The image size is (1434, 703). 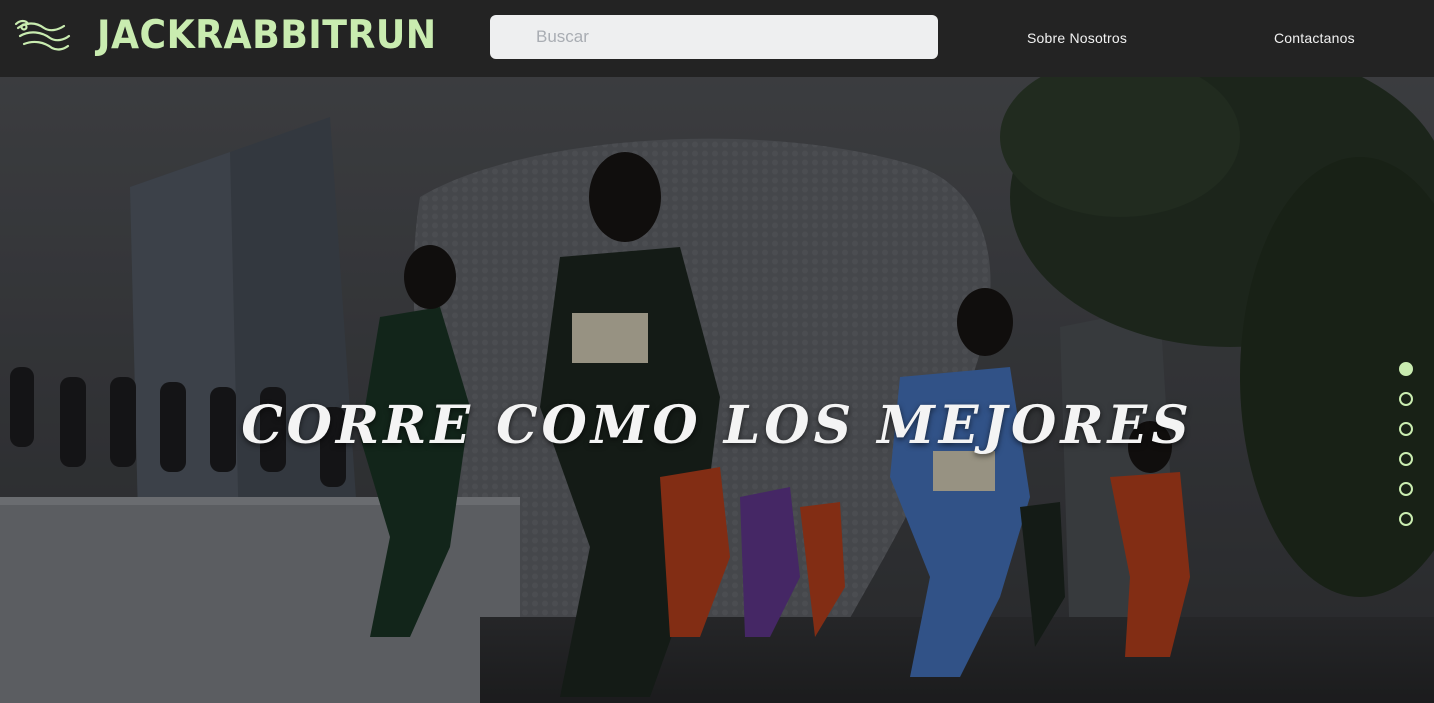 What do you see at coordinates (267, 36) in the screenshot?
I see `brand-logo-text: JACKRABBITRUN` at bounding box center [267, 36].